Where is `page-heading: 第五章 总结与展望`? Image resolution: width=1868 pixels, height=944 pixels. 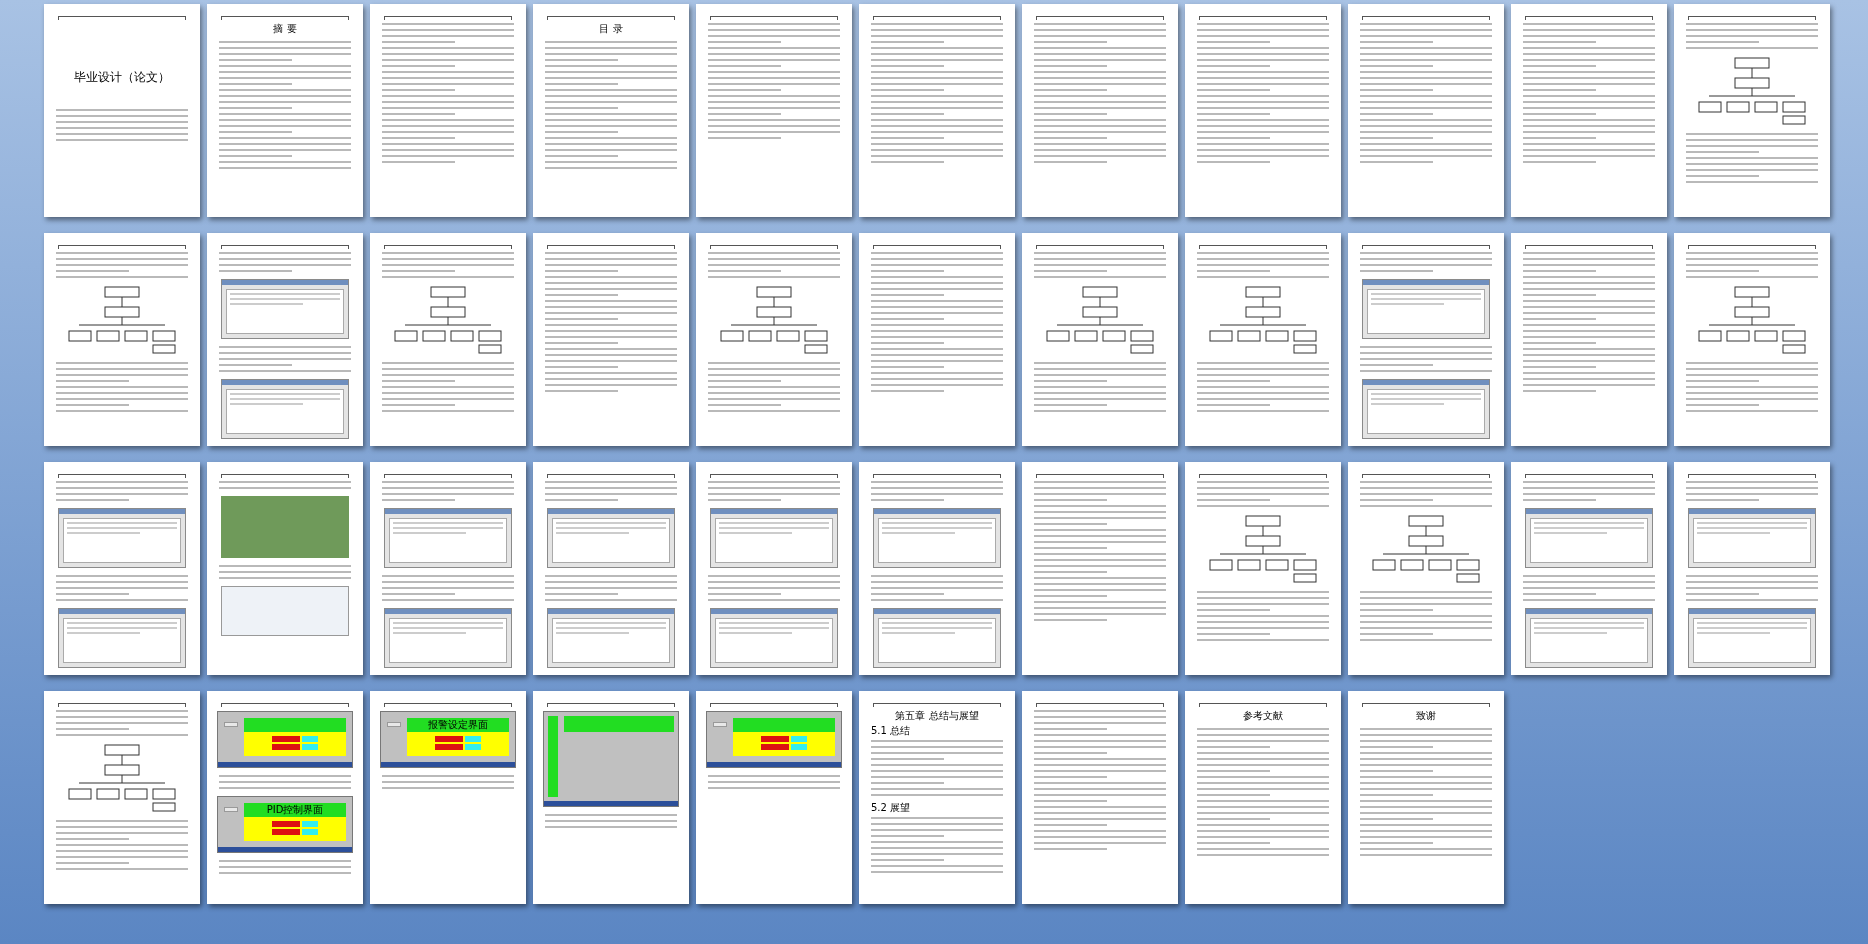
page-heading: 第五章 总结与展望 is located at coordinates (937, 716).